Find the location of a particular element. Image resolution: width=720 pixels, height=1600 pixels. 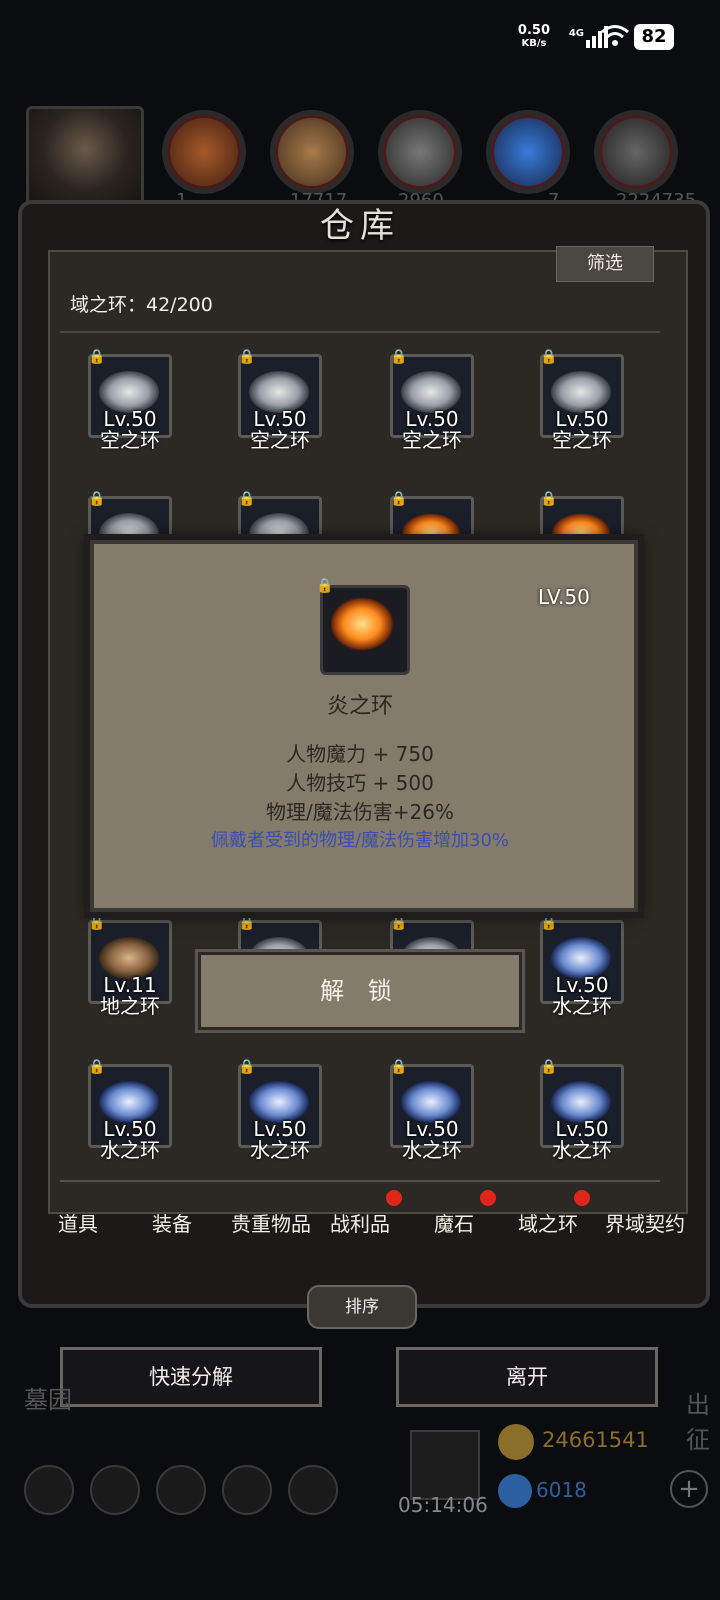

tooltip-item-name: 炎之环 is located at coordinates (359, 706).